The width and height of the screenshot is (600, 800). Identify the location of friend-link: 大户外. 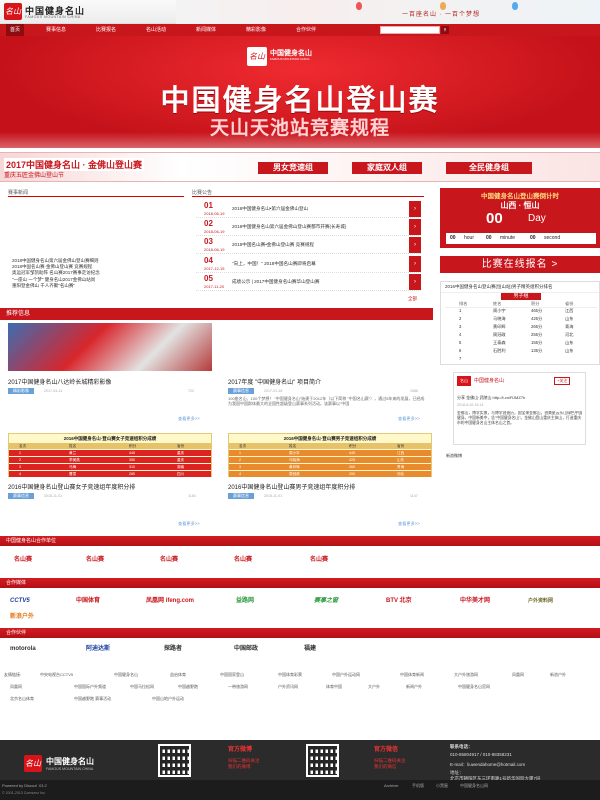
(374, 687).